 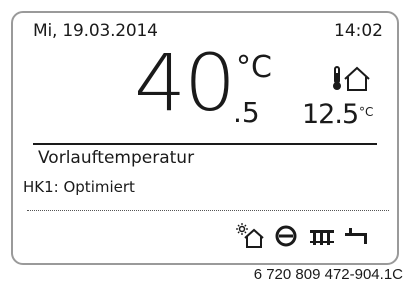 What do you see at coordinates (358, 236) in the screenshot?
I see `tap-water-icon` at bounding box center [358, 236].